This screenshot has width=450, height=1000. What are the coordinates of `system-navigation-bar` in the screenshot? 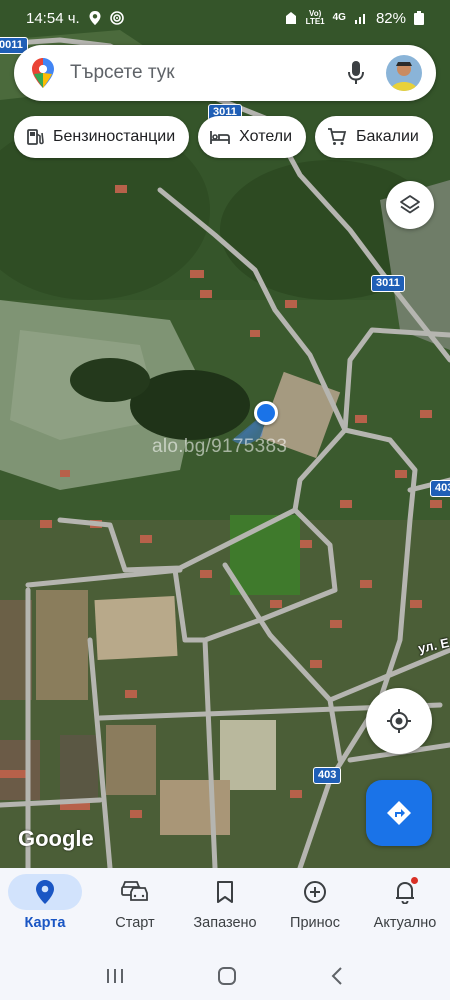 It's located at (225, 976).